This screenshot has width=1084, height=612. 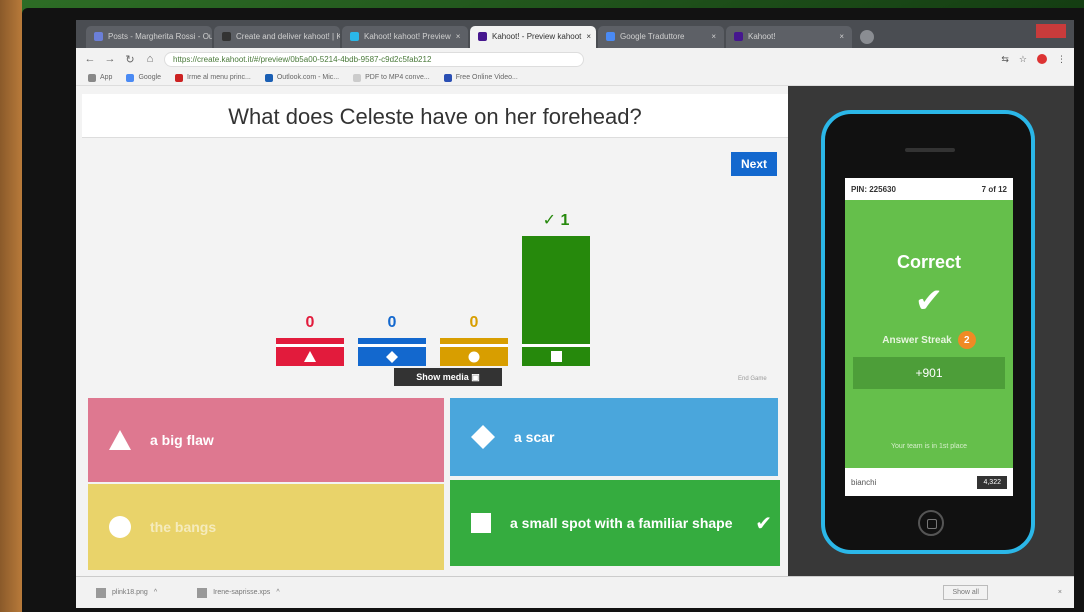 What do you see at coordinates (1060, 592) in the screenshot?
I see `close-downloads-icon: ×` at bounding box center [1060, 592].